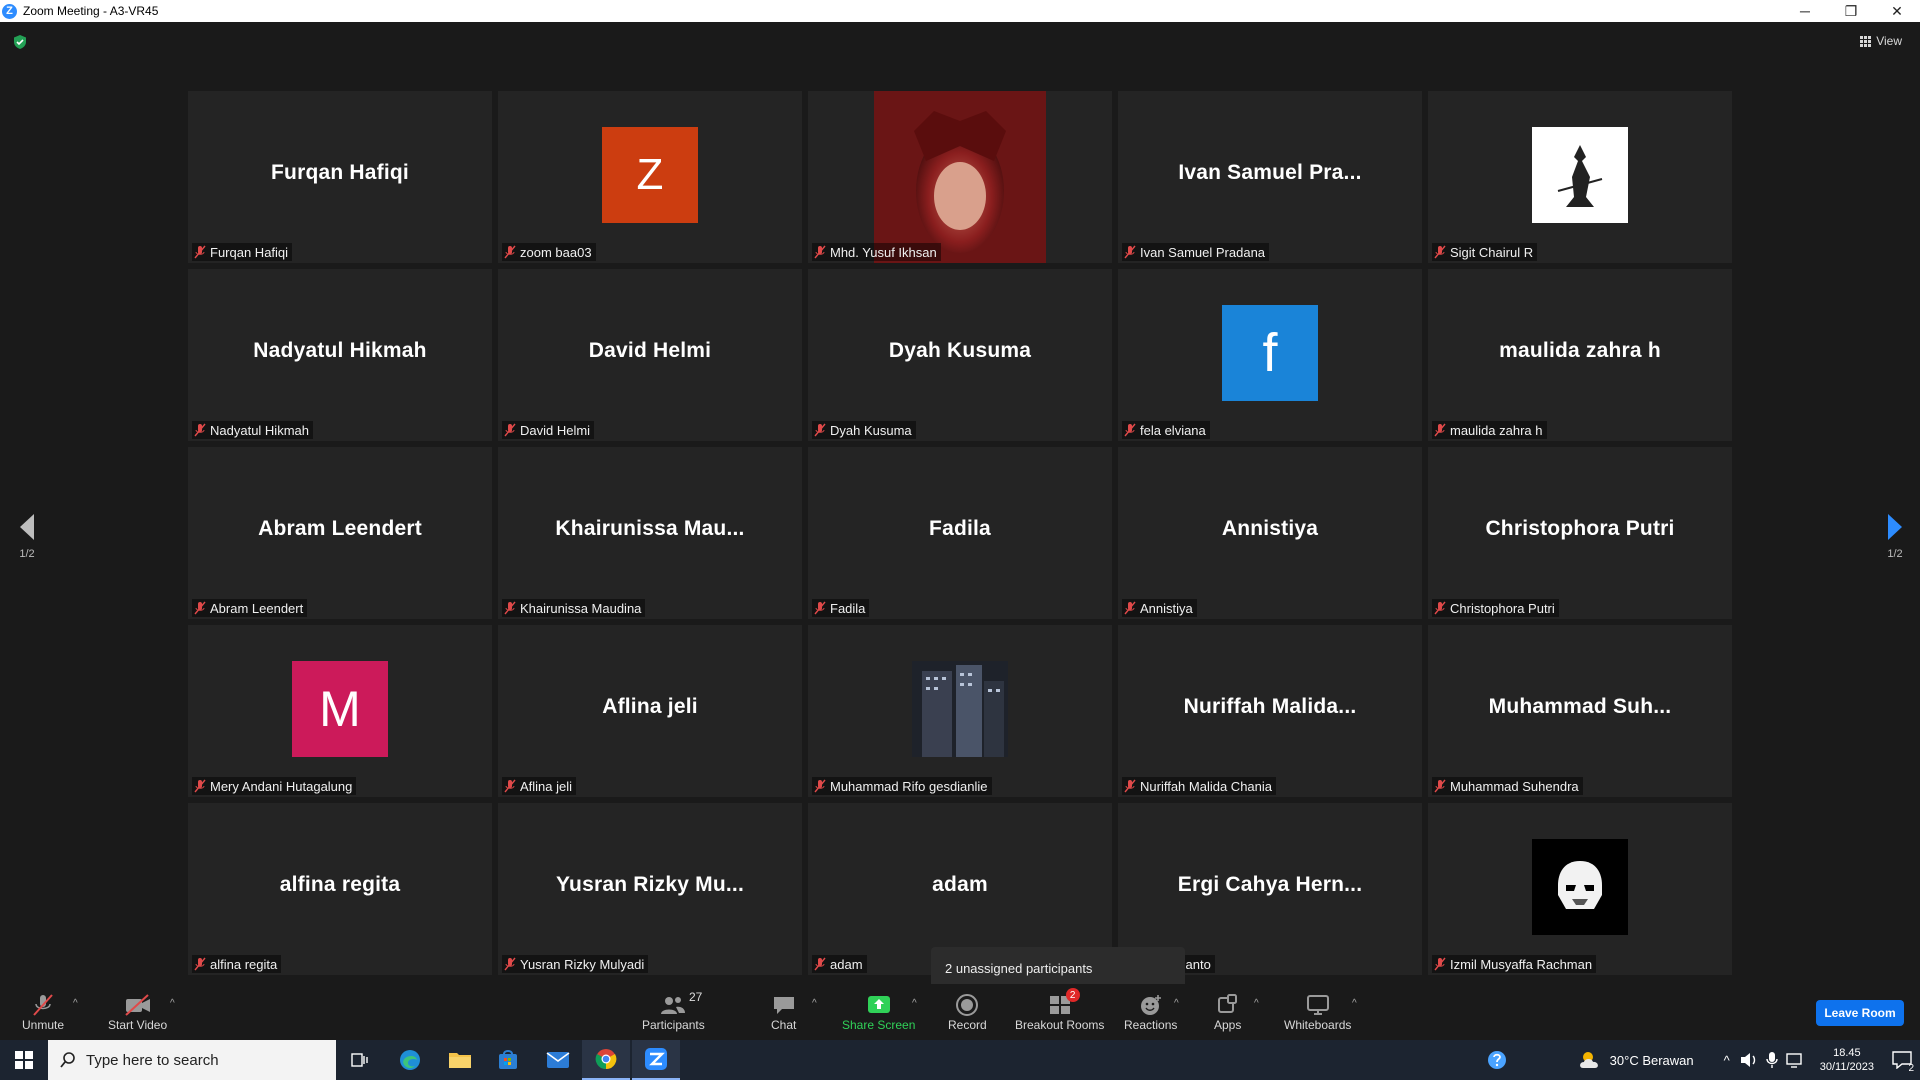 This screenshot has height=1080, width=1920. I want to click on unmute-button: Unmute, so click(43, 1012).